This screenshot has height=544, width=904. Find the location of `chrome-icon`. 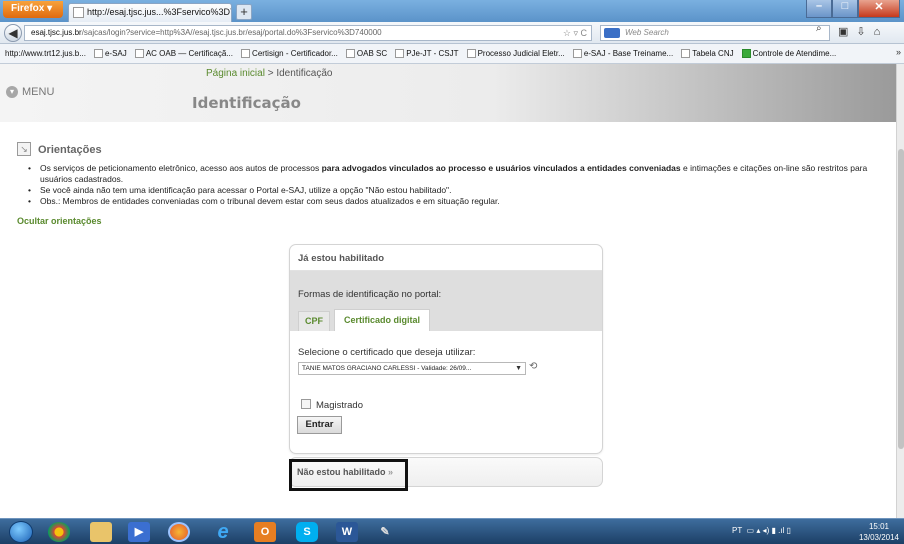

chrome-icon is located at coordinates (59, 532).